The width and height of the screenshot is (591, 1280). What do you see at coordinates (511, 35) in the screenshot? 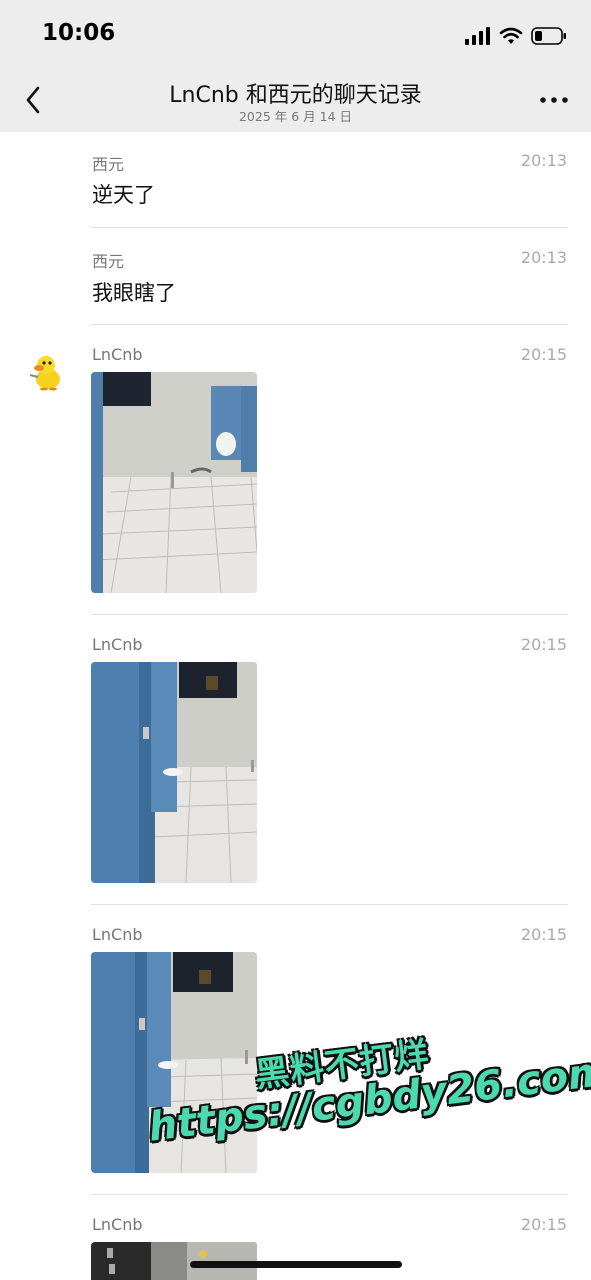
I see `wifi-icon` at bounding box center [511, 35].